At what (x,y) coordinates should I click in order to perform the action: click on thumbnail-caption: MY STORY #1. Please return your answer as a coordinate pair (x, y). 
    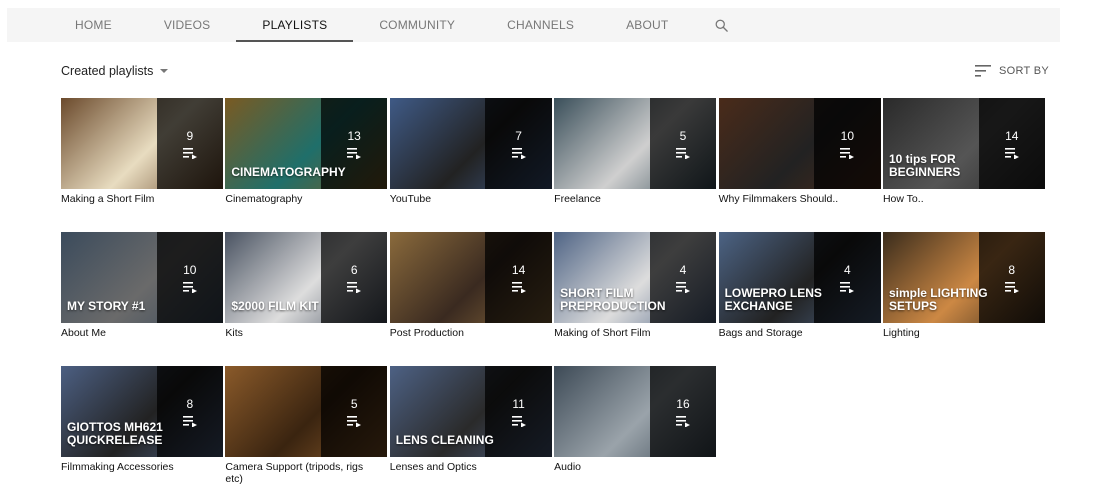
    Looking at the image, I should click on (106, 306).